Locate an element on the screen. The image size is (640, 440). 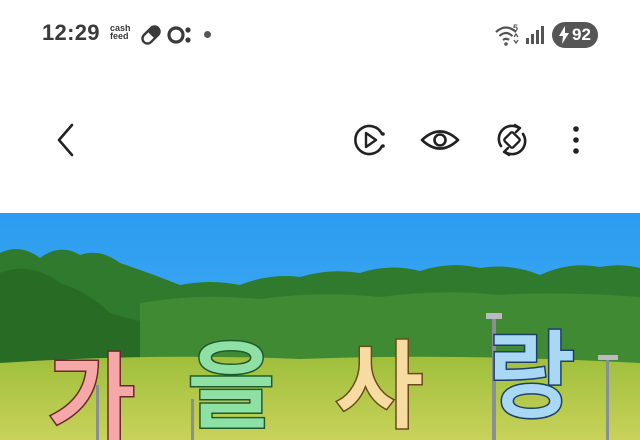
pill-icon is located at coordinates (151, 35).